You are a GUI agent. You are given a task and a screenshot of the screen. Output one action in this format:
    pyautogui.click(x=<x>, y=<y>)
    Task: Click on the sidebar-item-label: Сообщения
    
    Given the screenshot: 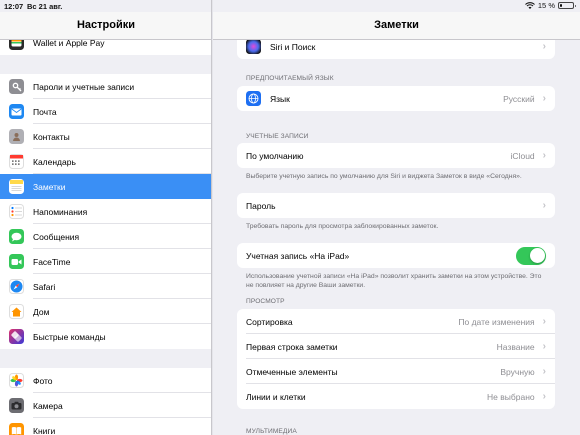 What is the action you would take?
    pyautogui.click(x=56, y=236)
    